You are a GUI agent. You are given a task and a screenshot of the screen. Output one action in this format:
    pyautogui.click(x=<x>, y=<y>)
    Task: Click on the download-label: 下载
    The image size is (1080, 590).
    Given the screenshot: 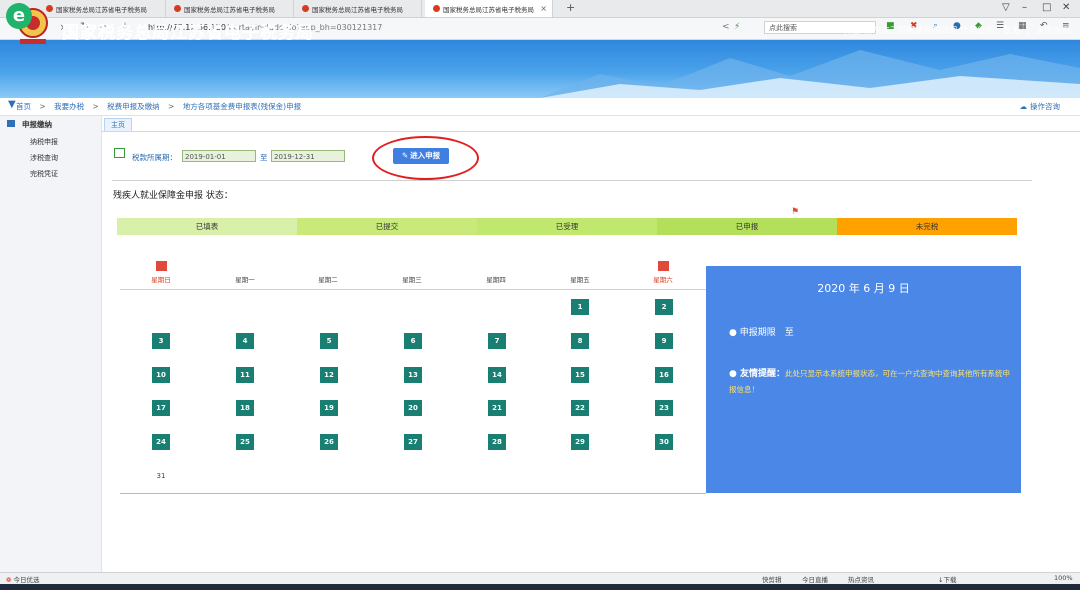 What is the action you would take?
    pyautogui.click(x=950, y=580)
    